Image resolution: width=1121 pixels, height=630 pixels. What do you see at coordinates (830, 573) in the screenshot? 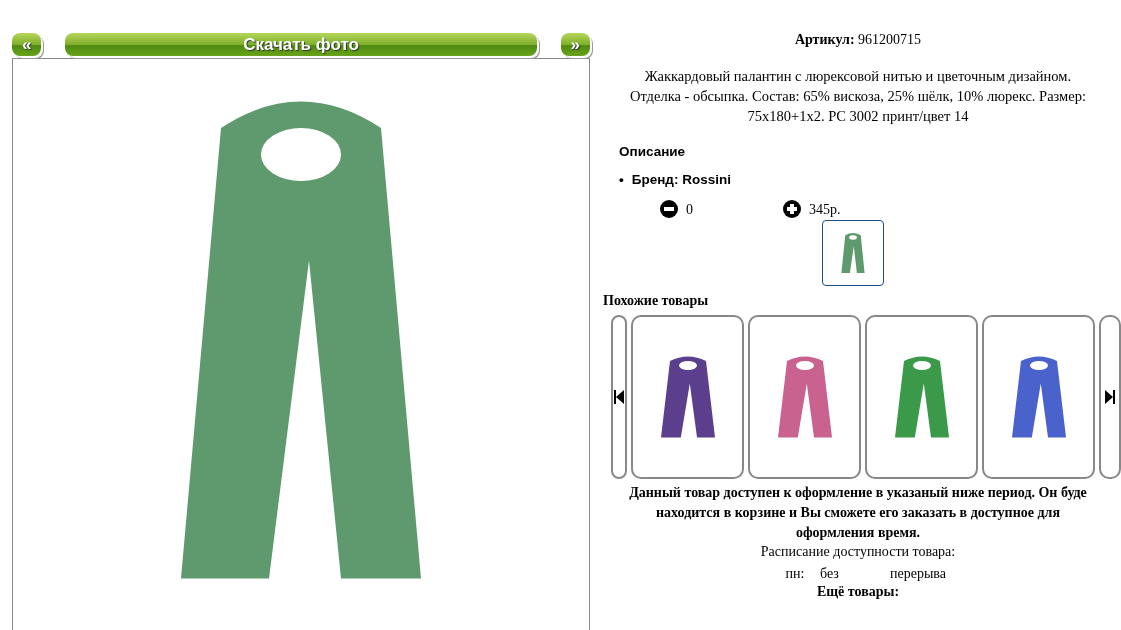
I see `schedule-from: без` at bounding box center [830, 573].